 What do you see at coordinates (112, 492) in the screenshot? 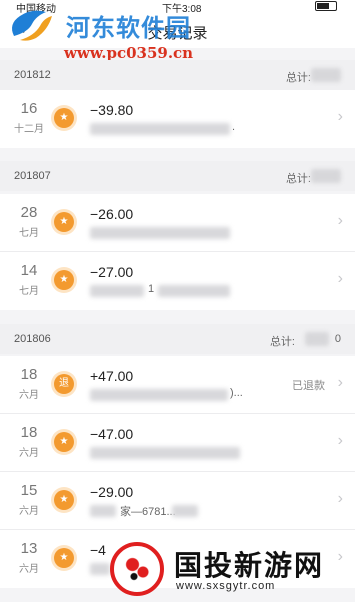
I see `row-amount: −29.00` at bounding box center [112, 492].